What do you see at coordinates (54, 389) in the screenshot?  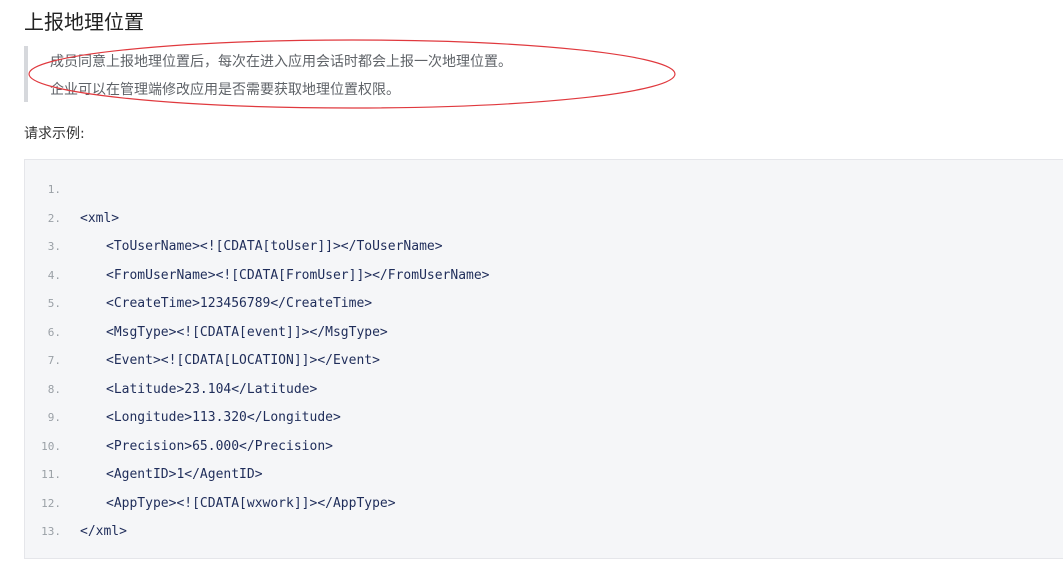 I see `line-number: 8.` at bounding box center [54, 389].